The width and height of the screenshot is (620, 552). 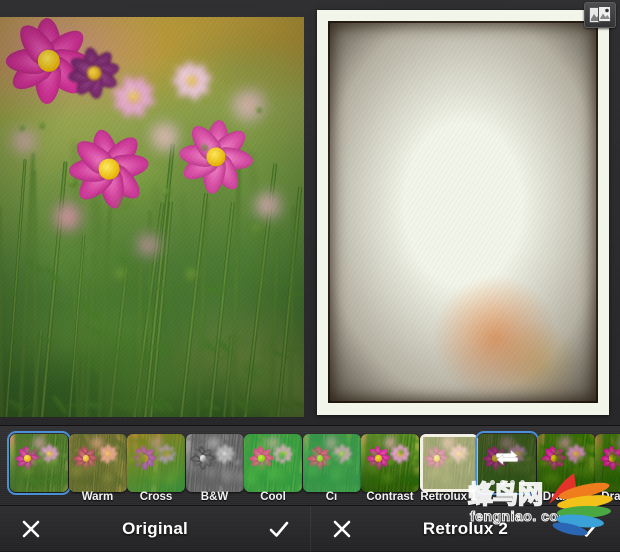 I want to click on original-toolbar: Original, so click(x=155, y=529).